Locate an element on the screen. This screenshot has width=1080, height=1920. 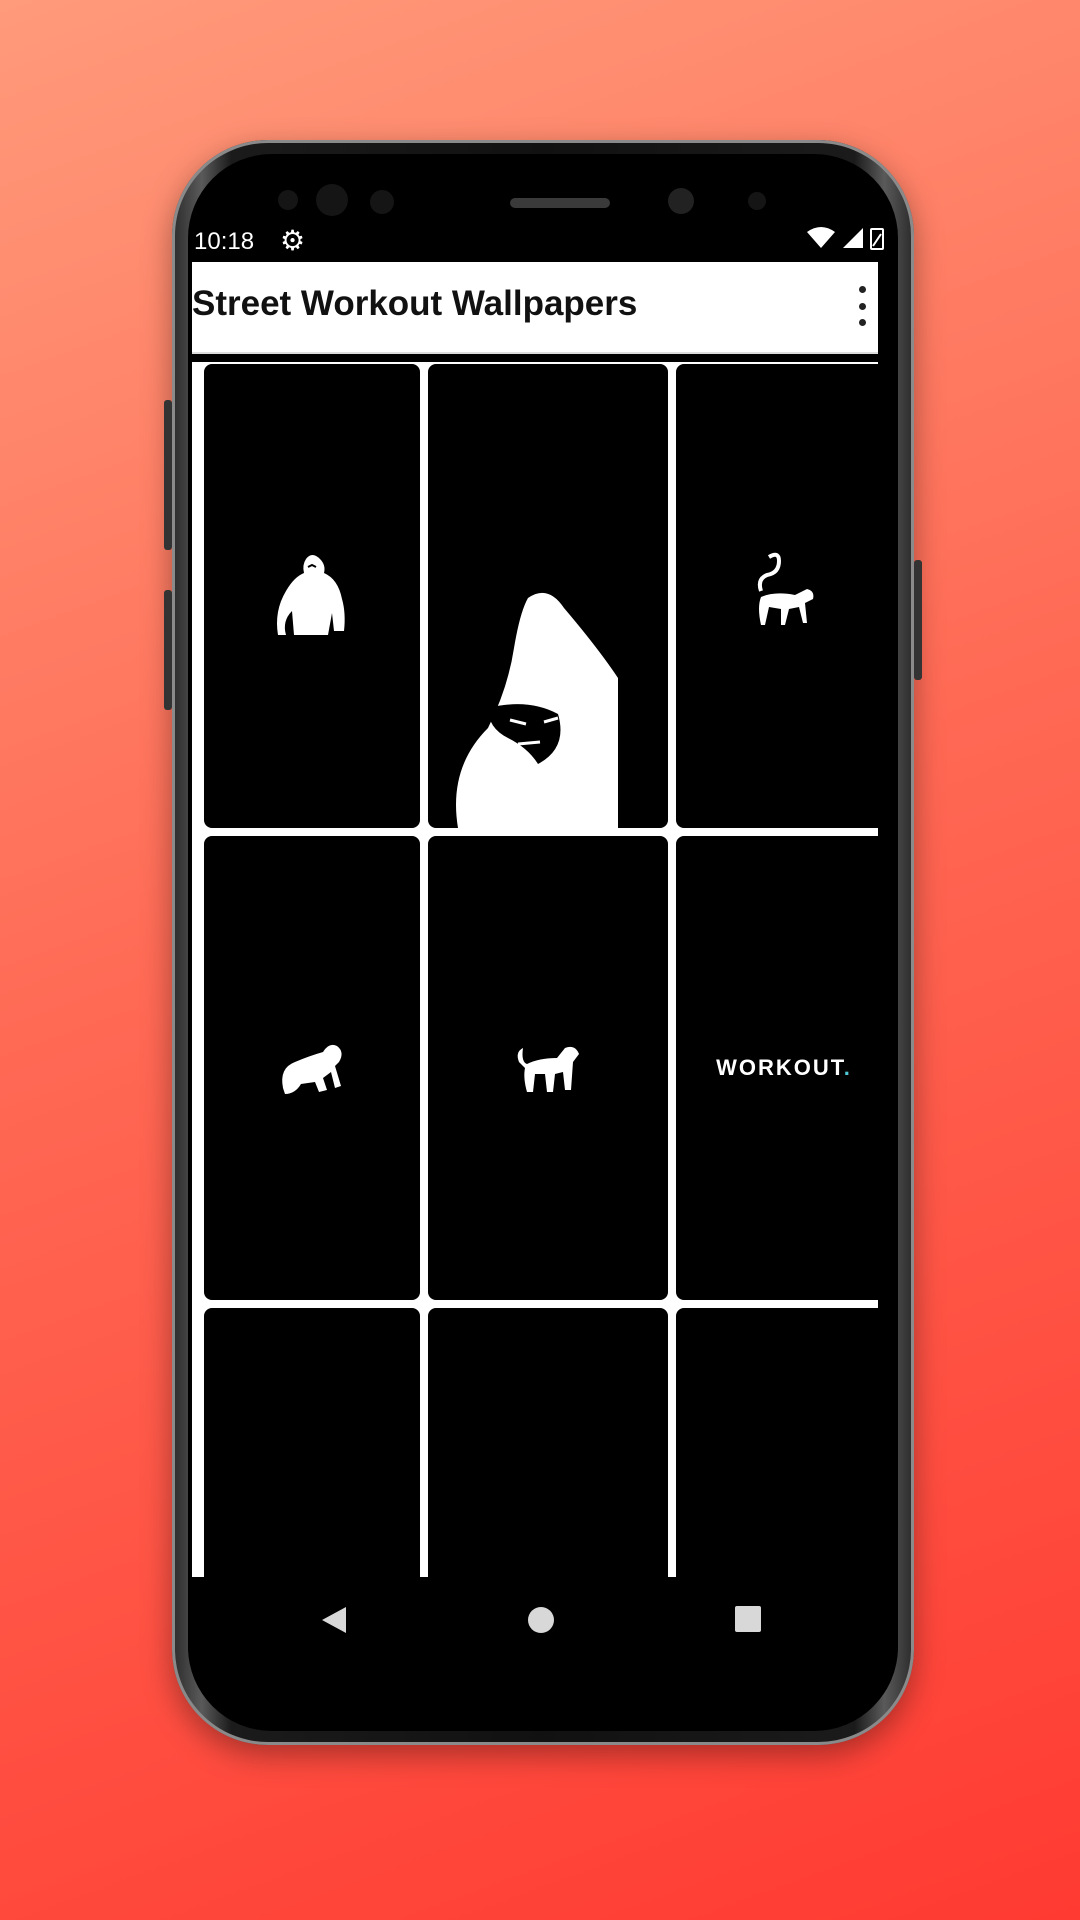
front-camera is located at coordinates (681, 201).